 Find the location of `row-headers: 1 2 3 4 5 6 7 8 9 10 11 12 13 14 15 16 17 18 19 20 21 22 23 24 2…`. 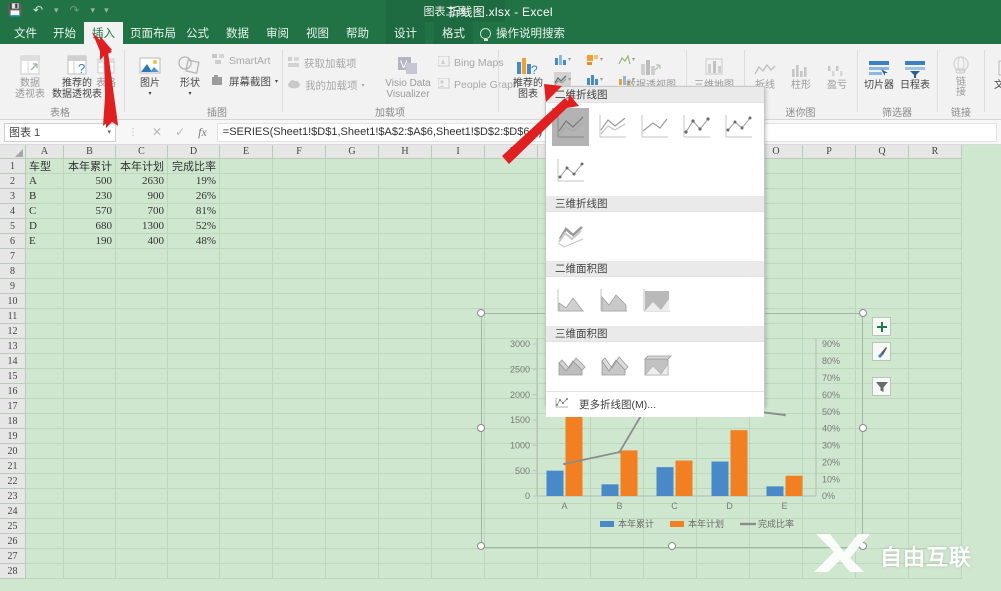

row-headers: 1 2 3 4 5 6 7 8 9 10 11 12 13 14 15 16 17 18 19 20 21 22 23 24 2… is located at coordinates (13, 369).